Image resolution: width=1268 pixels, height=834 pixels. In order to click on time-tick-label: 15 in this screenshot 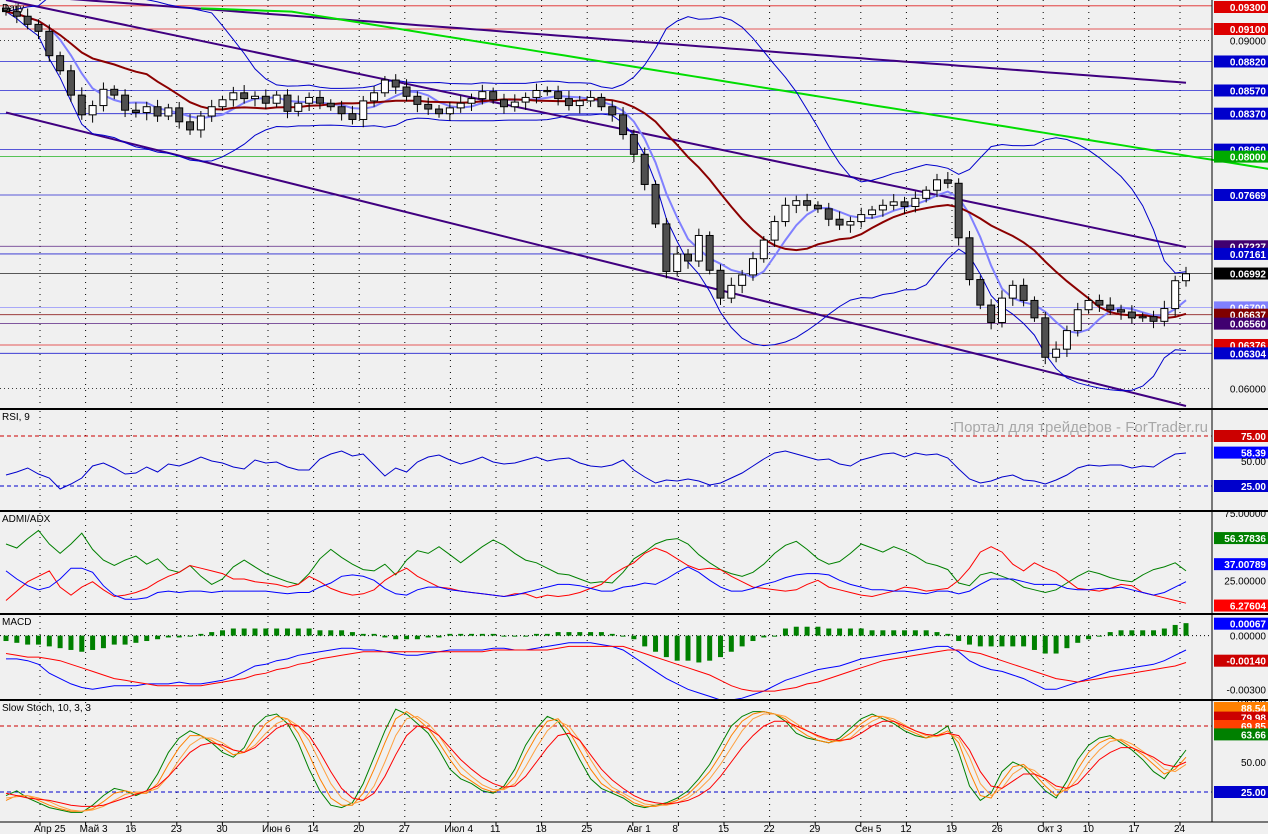, I will do `click(724, 829)`.